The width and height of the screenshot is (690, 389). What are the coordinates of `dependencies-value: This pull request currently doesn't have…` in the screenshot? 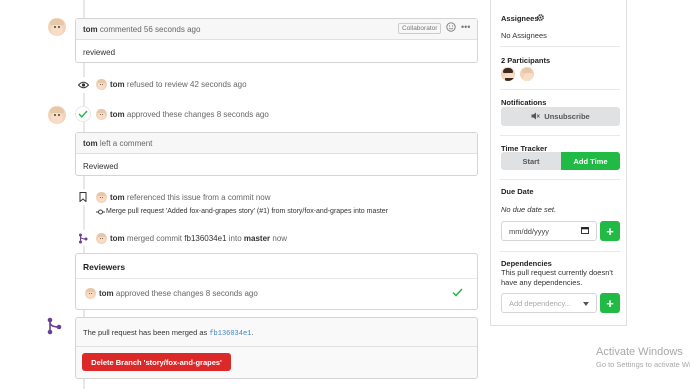 It's located at (557, 277).